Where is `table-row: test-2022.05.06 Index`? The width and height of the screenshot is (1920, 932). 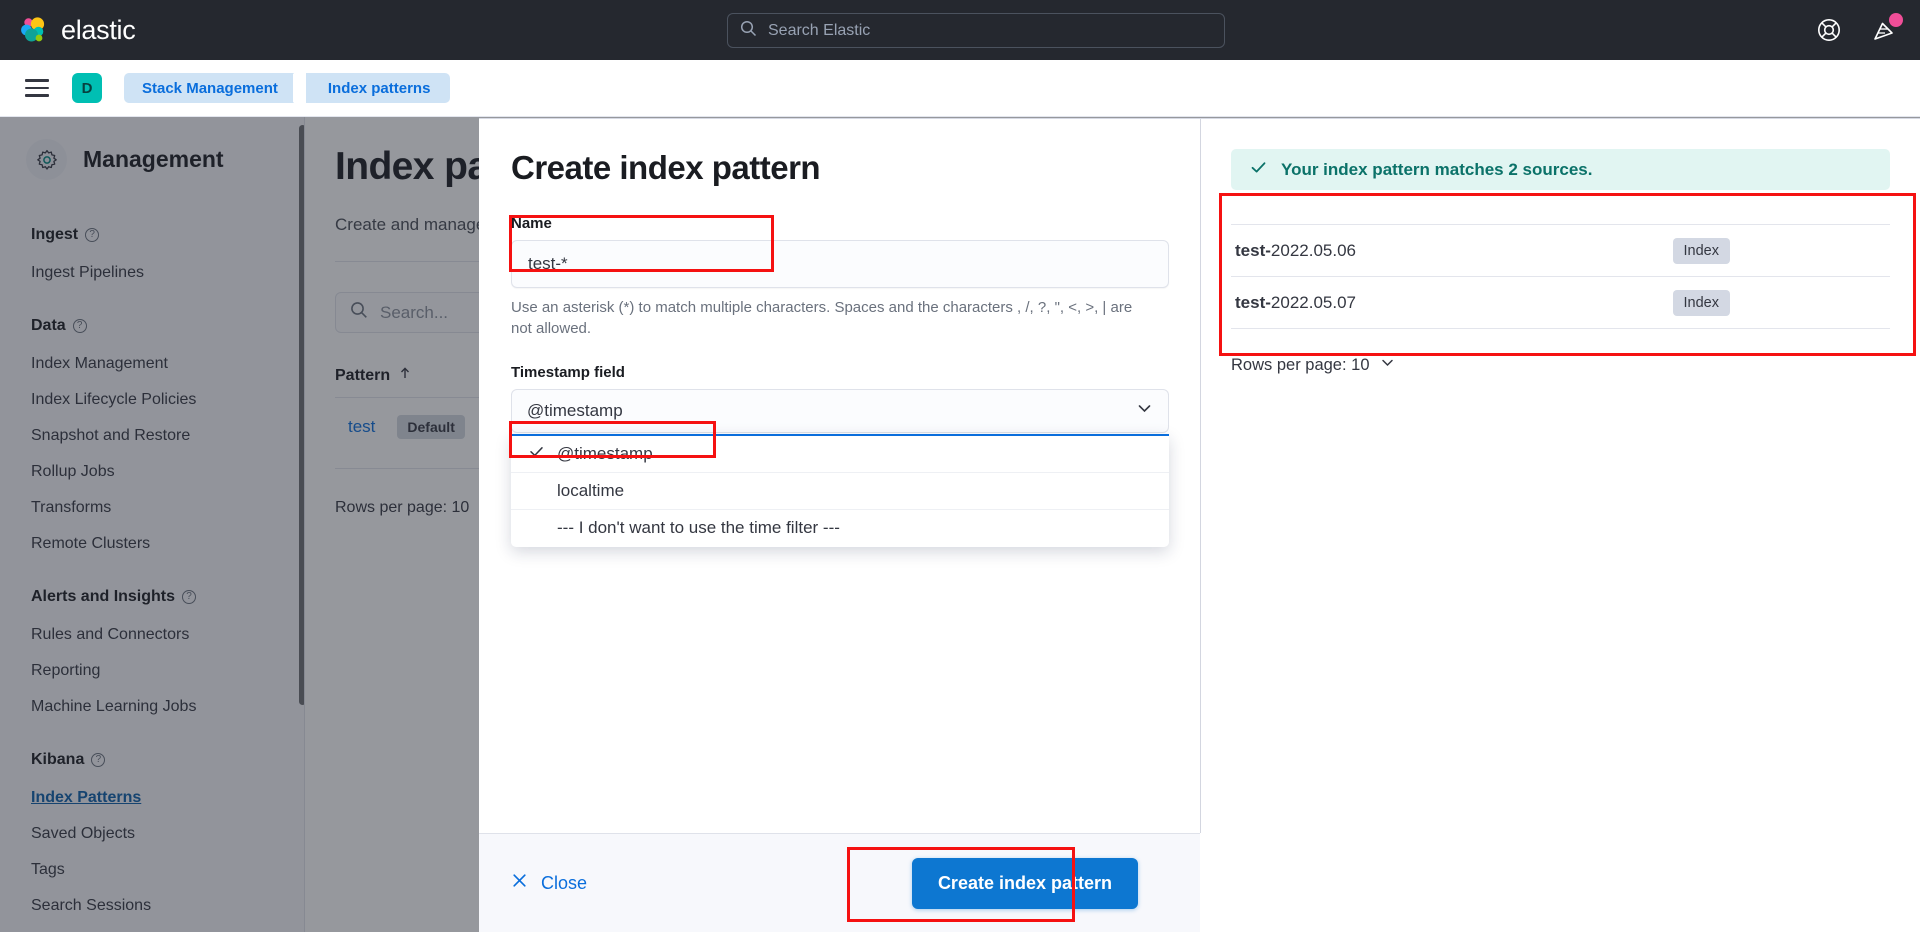 table-row: test-2022.05.06 Index is located at coordinates (1560, 250).